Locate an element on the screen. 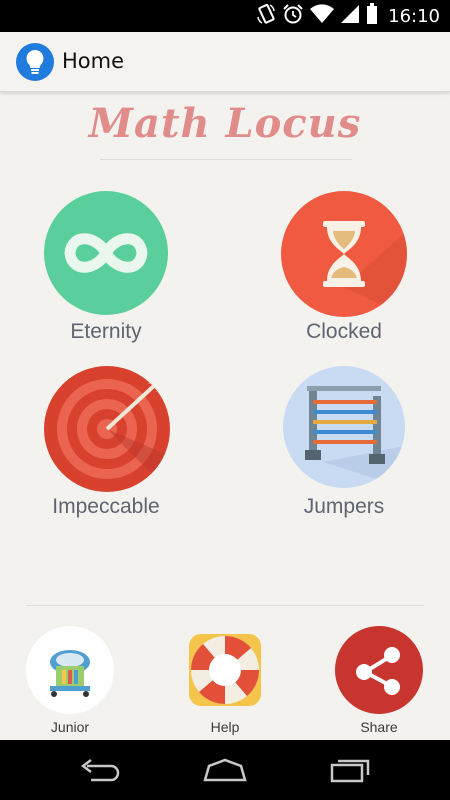 Image resolution: width=450 pixels, height=800 pixels. page-title: Home is located at coordinates (93, 61).